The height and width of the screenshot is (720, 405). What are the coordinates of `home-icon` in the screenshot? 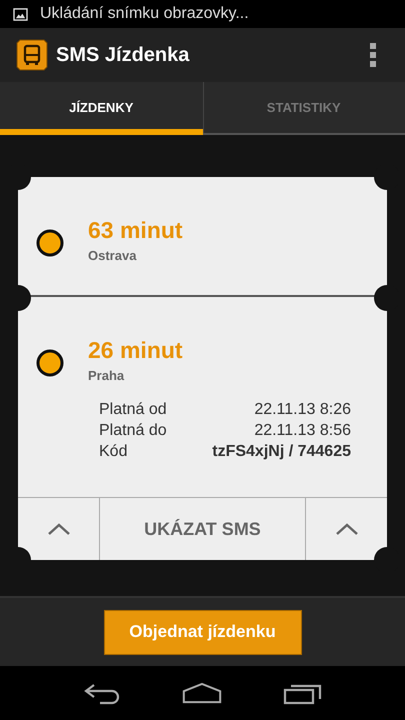 It's located at (202, 693).